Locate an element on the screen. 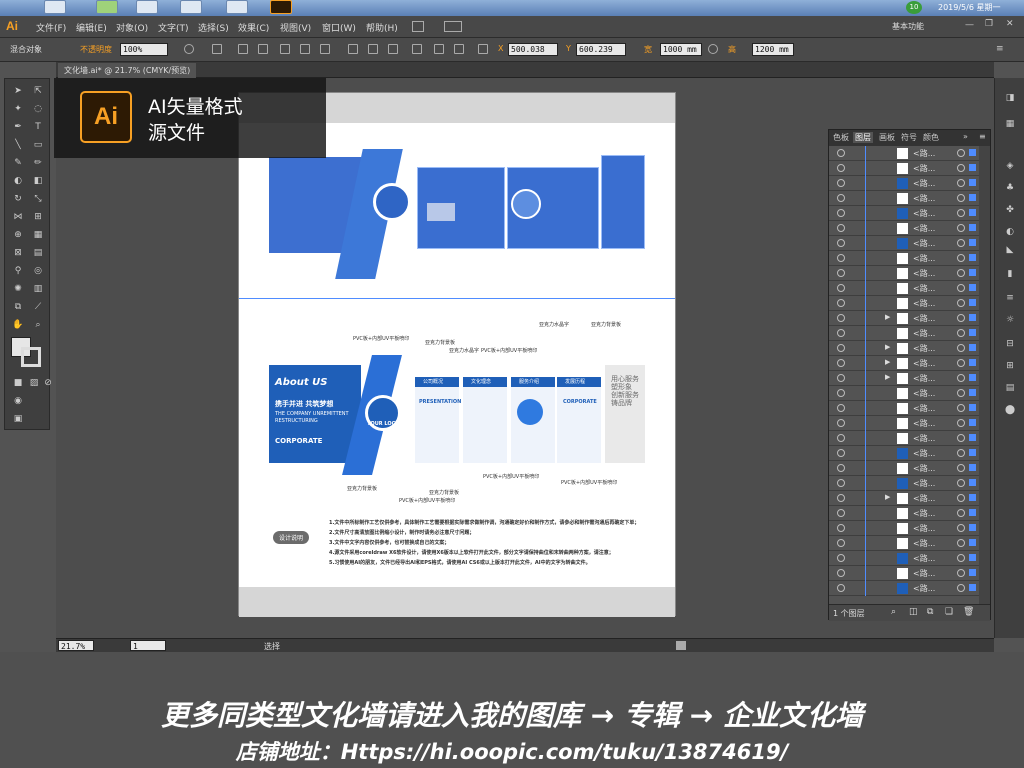 The width and height of the screenshot is (1024, 768). symbol-sprayer-icon: ✺ is located at coordinates (18, 289).